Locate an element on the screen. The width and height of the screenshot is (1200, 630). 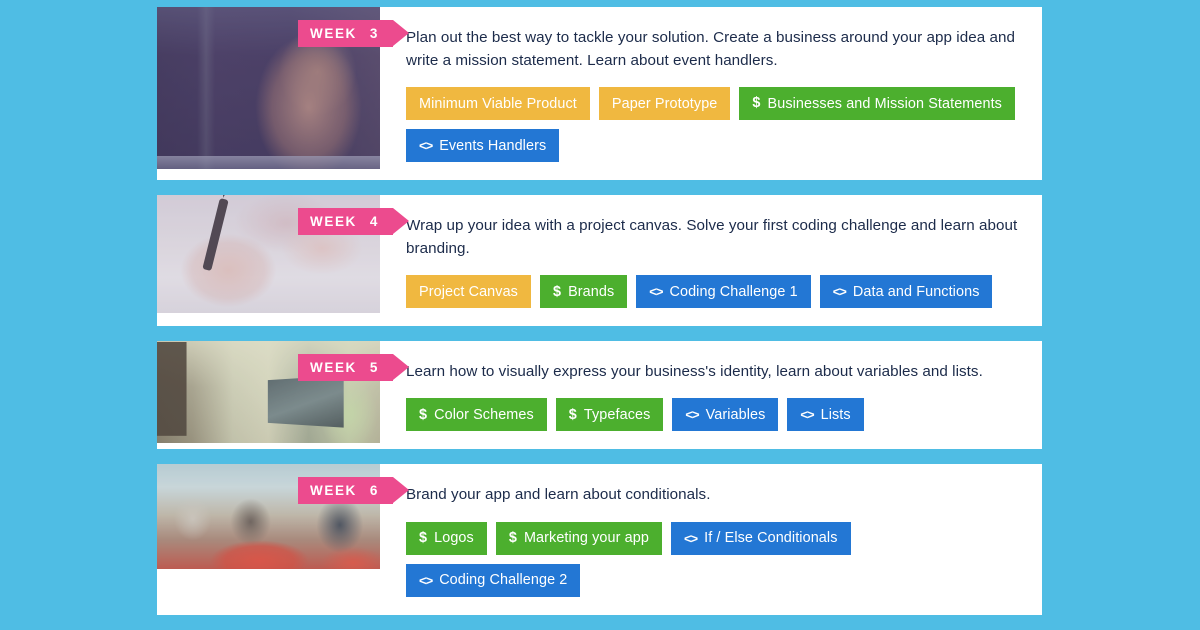
topic-tag-label: Minimum Viable Product is located at coordinates (498, 103).